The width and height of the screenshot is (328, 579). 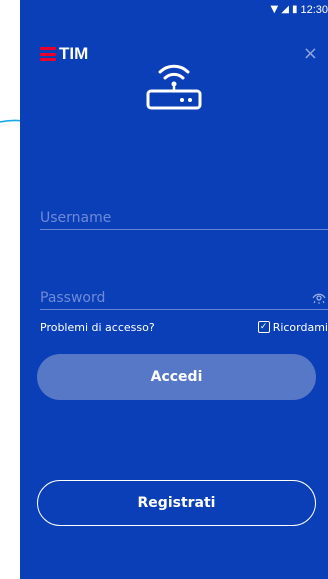 What do you see at coordinates (268, 10) in the screenshot?
I see `status-bar: ▼ ◢ ▮ 12:30` at bounding box center [268, 10].